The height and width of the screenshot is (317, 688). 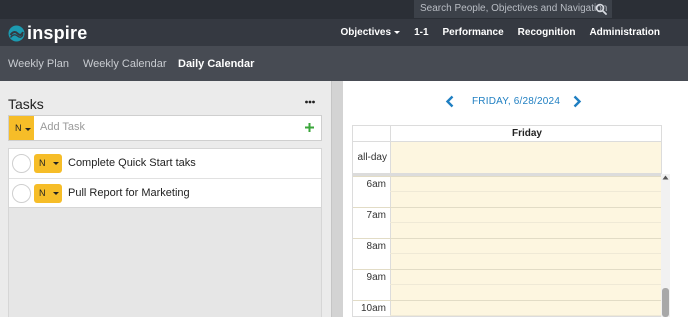 What do you see at coordinates (376, 277) in the screenshot?
I see `time-label-9am: 9am` at bounding box center [376, 277].